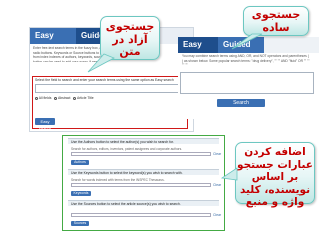 The width and height of the screenshot is (320, 240). Describe the element at coordinates (141, 215) in the screenshot. I see `sources-input` at that location.